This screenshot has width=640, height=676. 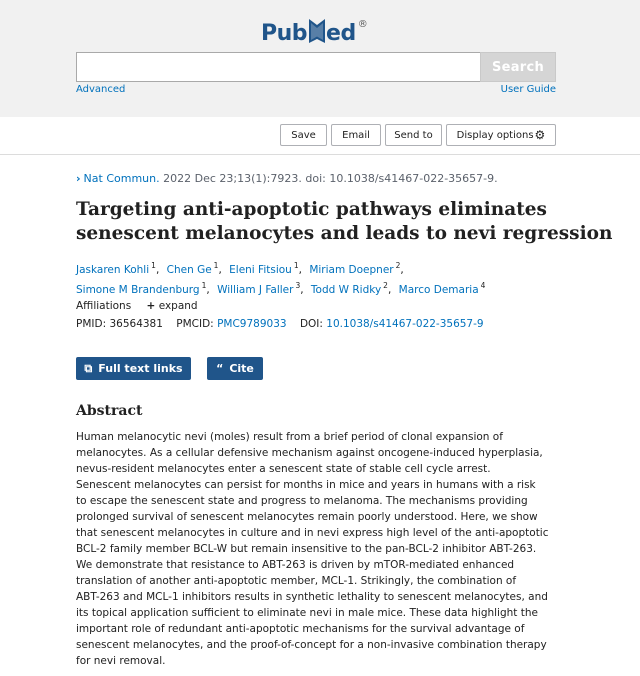 I want to click on gear-icon: ⚙, so click(x=540, y=135).